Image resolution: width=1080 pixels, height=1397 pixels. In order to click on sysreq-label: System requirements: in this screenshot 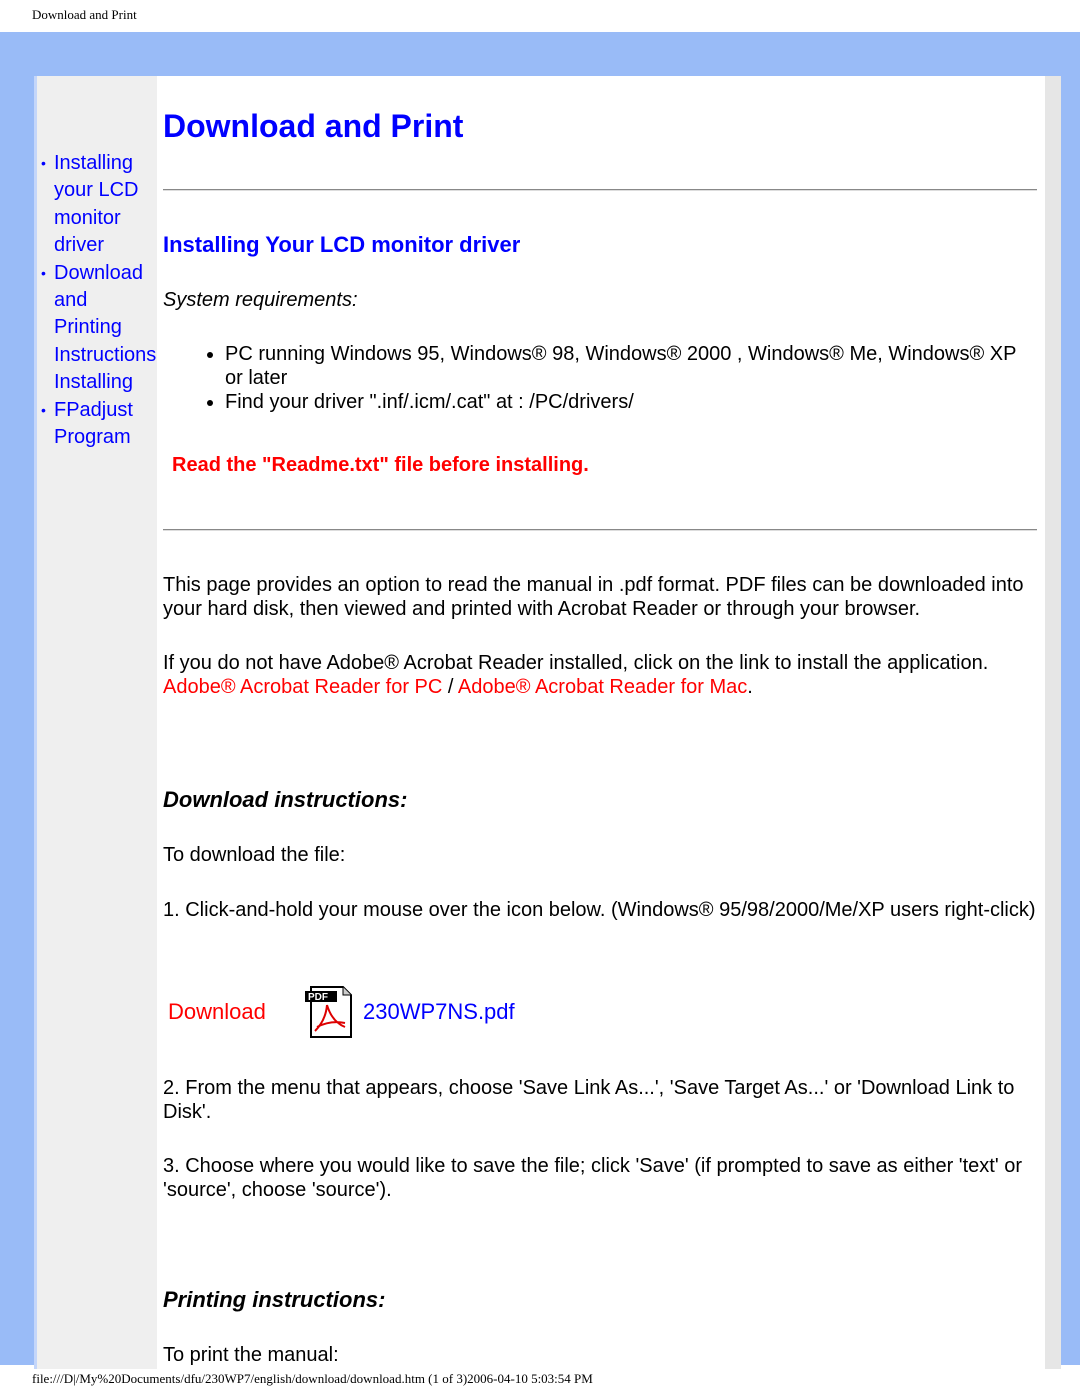, I will do `click(260, 300)`.